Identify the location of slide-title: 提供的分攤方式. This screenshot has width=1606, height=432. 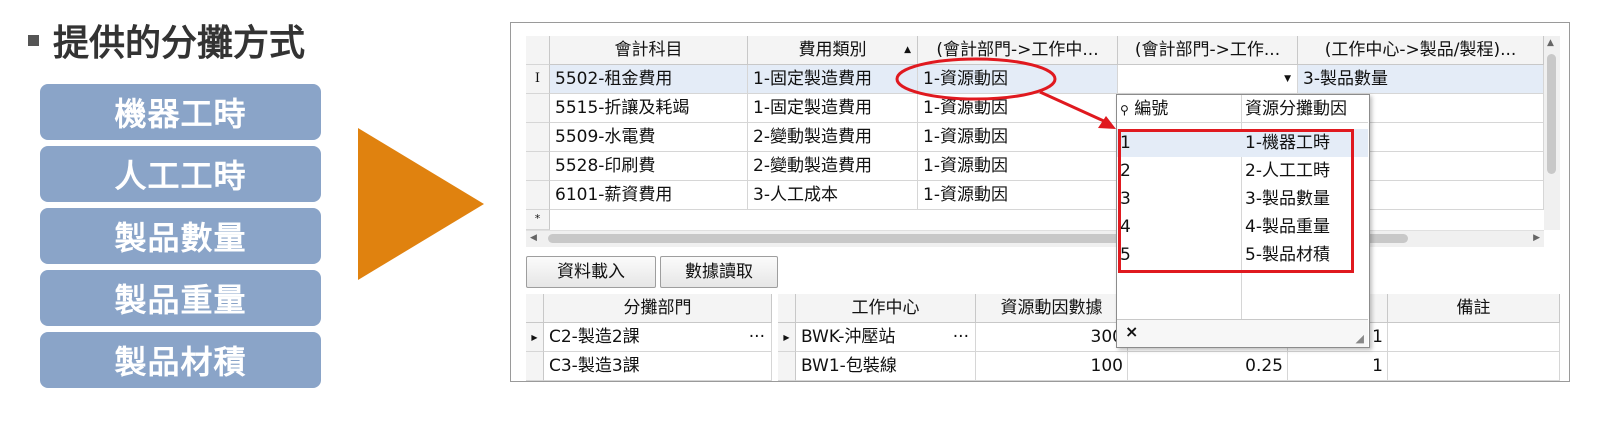
(165, 40).